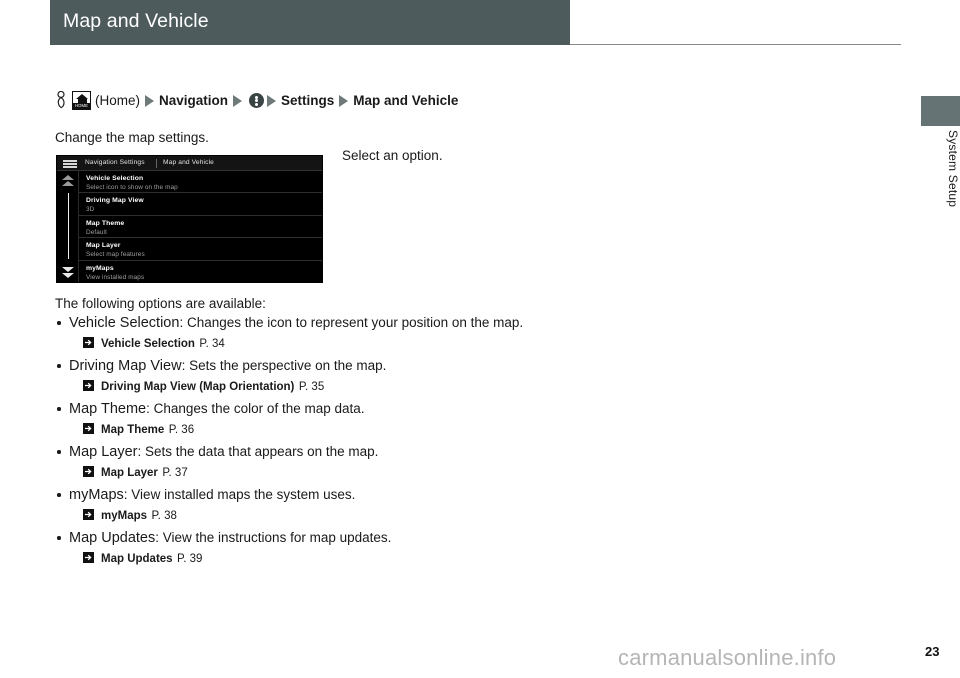  What do you see at coordinates (115, 255) in the screenshot?
I see `nav-item-subtitle: Select map features` at bounding box center [115, 255].